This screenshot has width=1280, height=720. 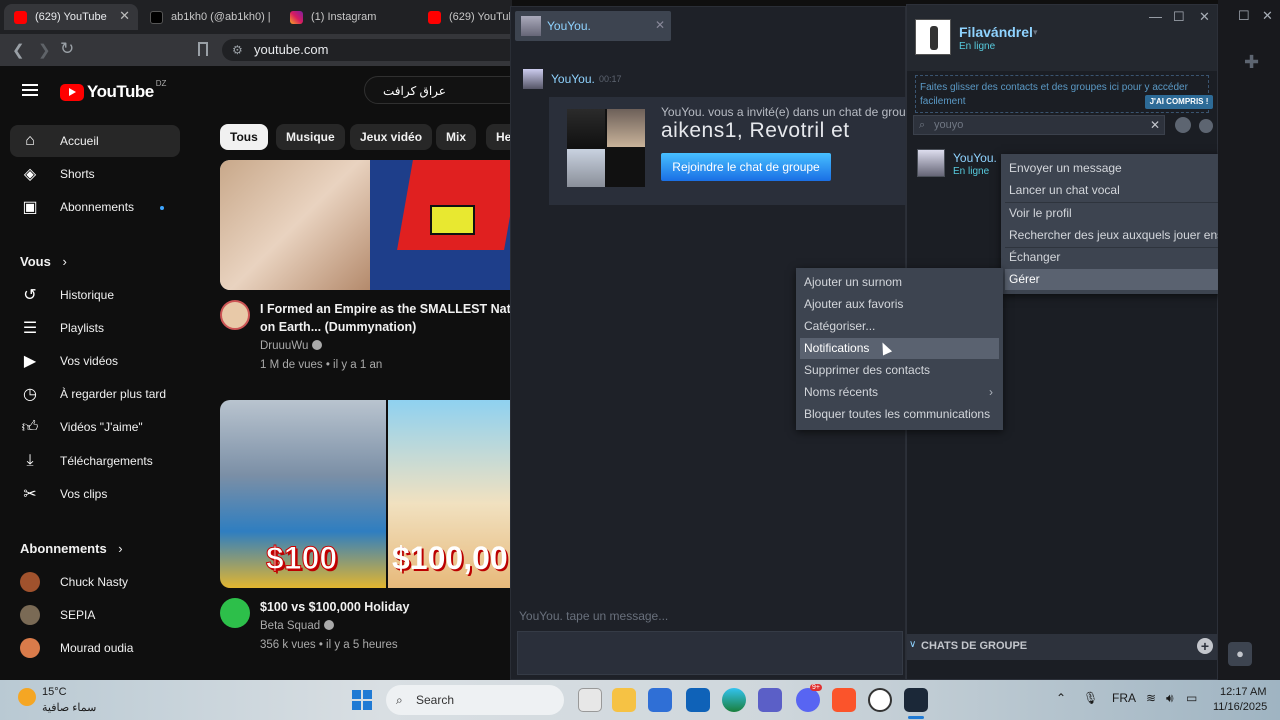 I want to click on chevron-up-icon: ⌃, so click(x=1061, y=698).